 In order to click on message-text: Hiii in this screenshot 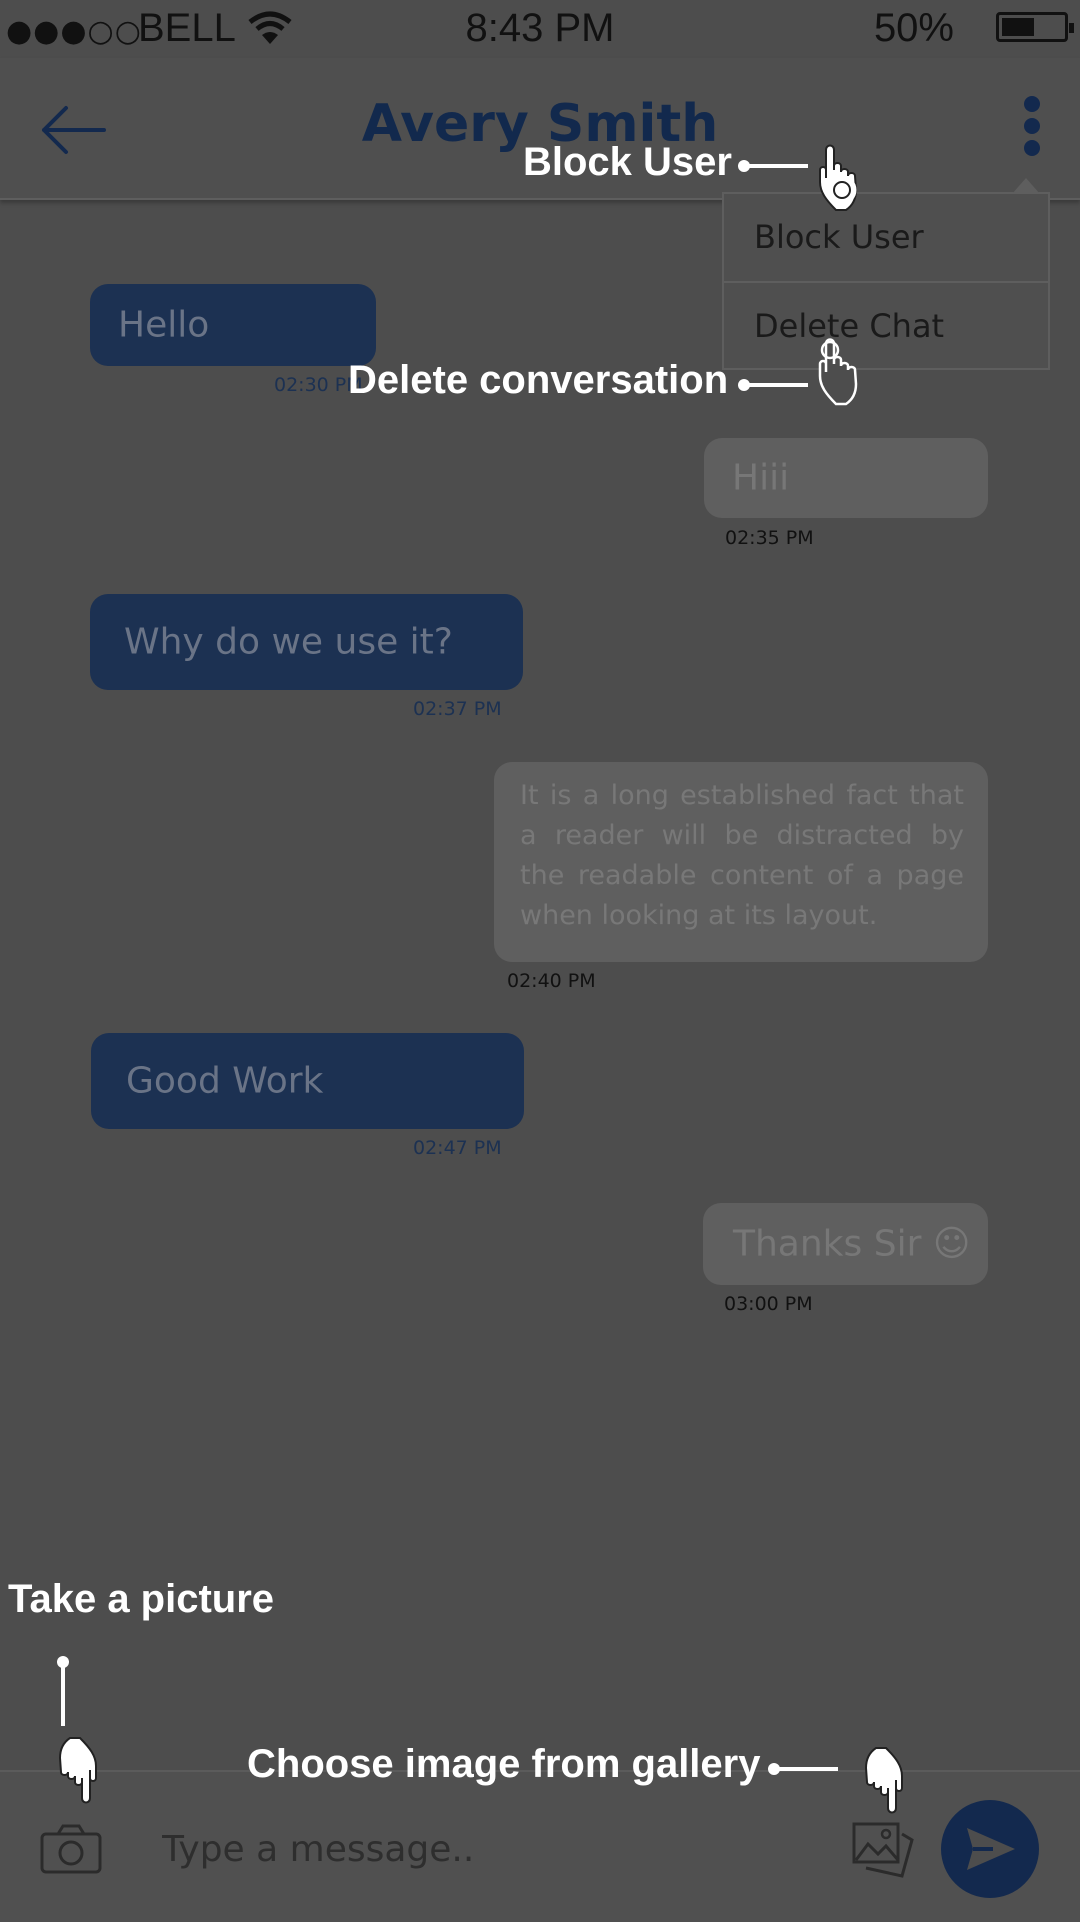, I will do `click(761, 478)`.